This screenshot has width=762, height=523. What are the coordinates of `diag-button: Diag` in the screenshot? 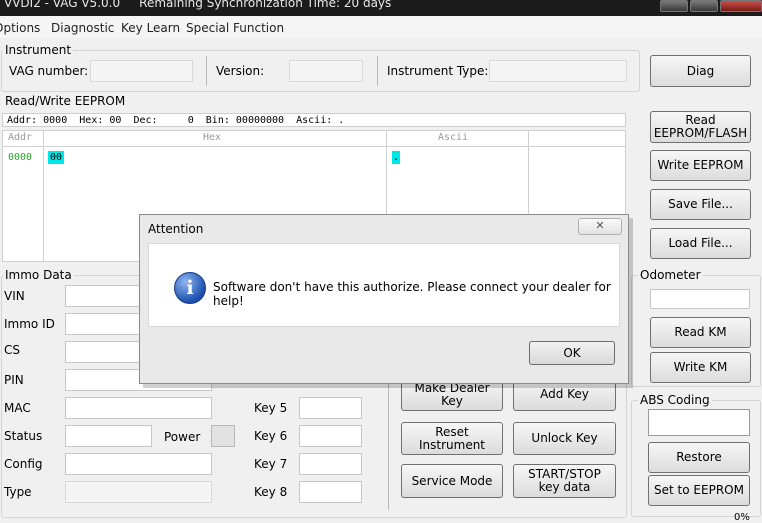 It's located at (700, 71).